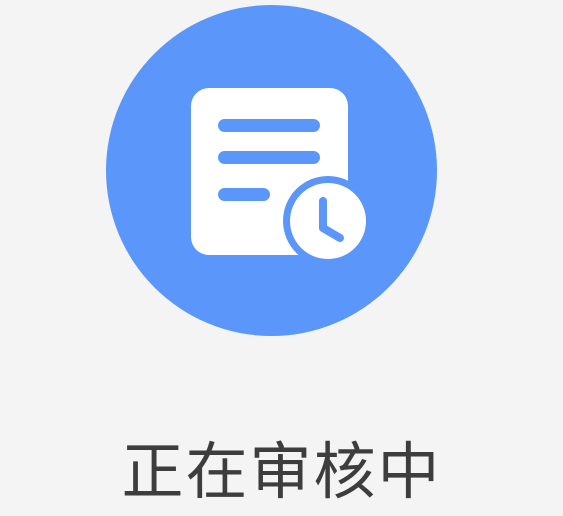 The width and height of the screenshot is (563, 516). What do you see at coordinates (328, 221) in the screenshot?
I see `clock-icon` at bounding box center [328, 221].